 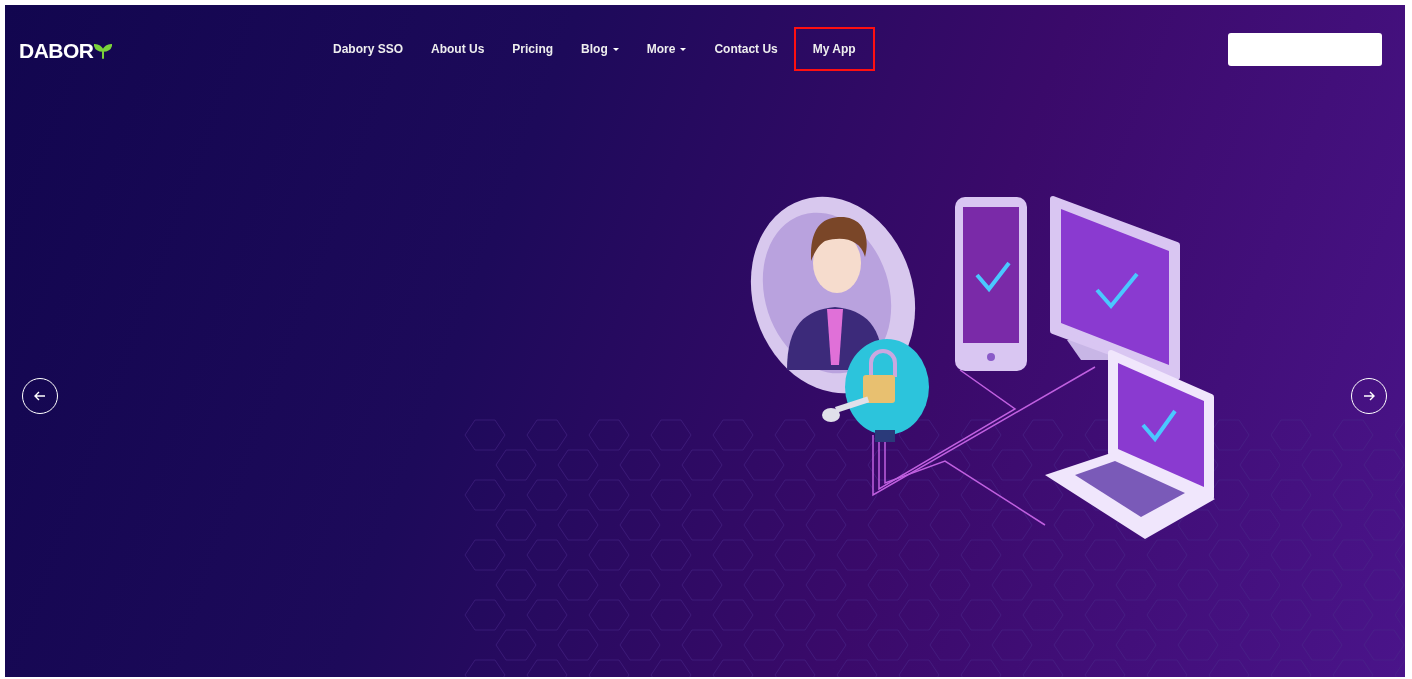 I want to click on sprout-icon, so click(x=102, y=51).